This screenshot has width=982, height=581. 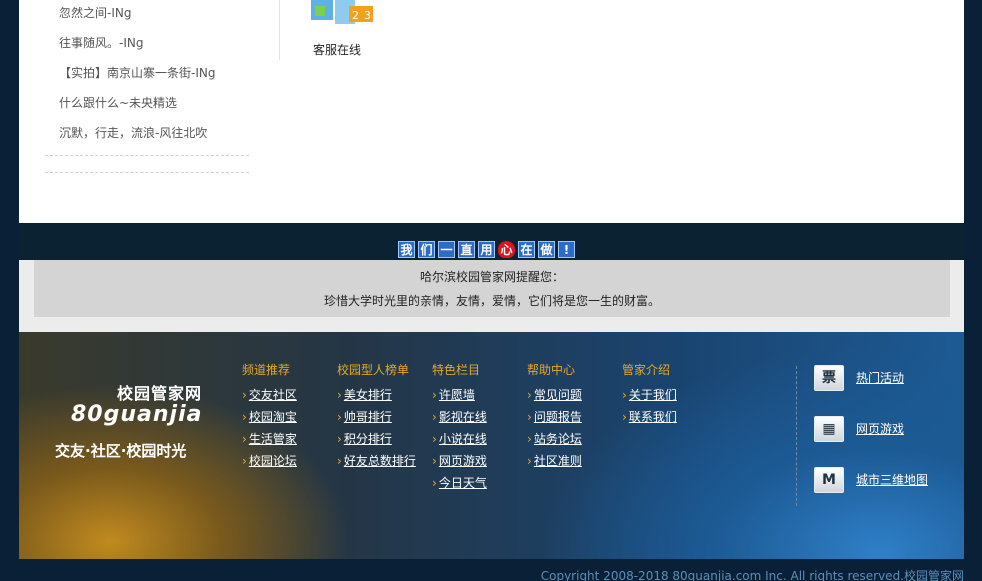 I want to click on cube-icon: ▦, so click(x=829, y=429).